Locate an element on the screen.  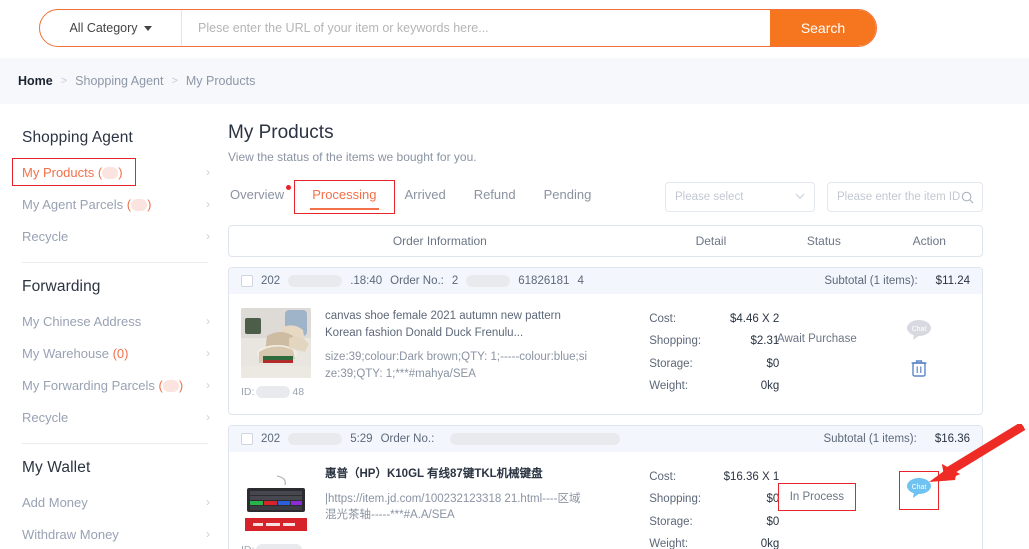
search-icon is located at coordinates (967, 197).